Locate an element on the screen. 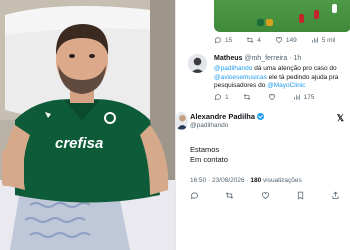  main-author-name: Alexandre Padilha is located at coordinates (223, 116).